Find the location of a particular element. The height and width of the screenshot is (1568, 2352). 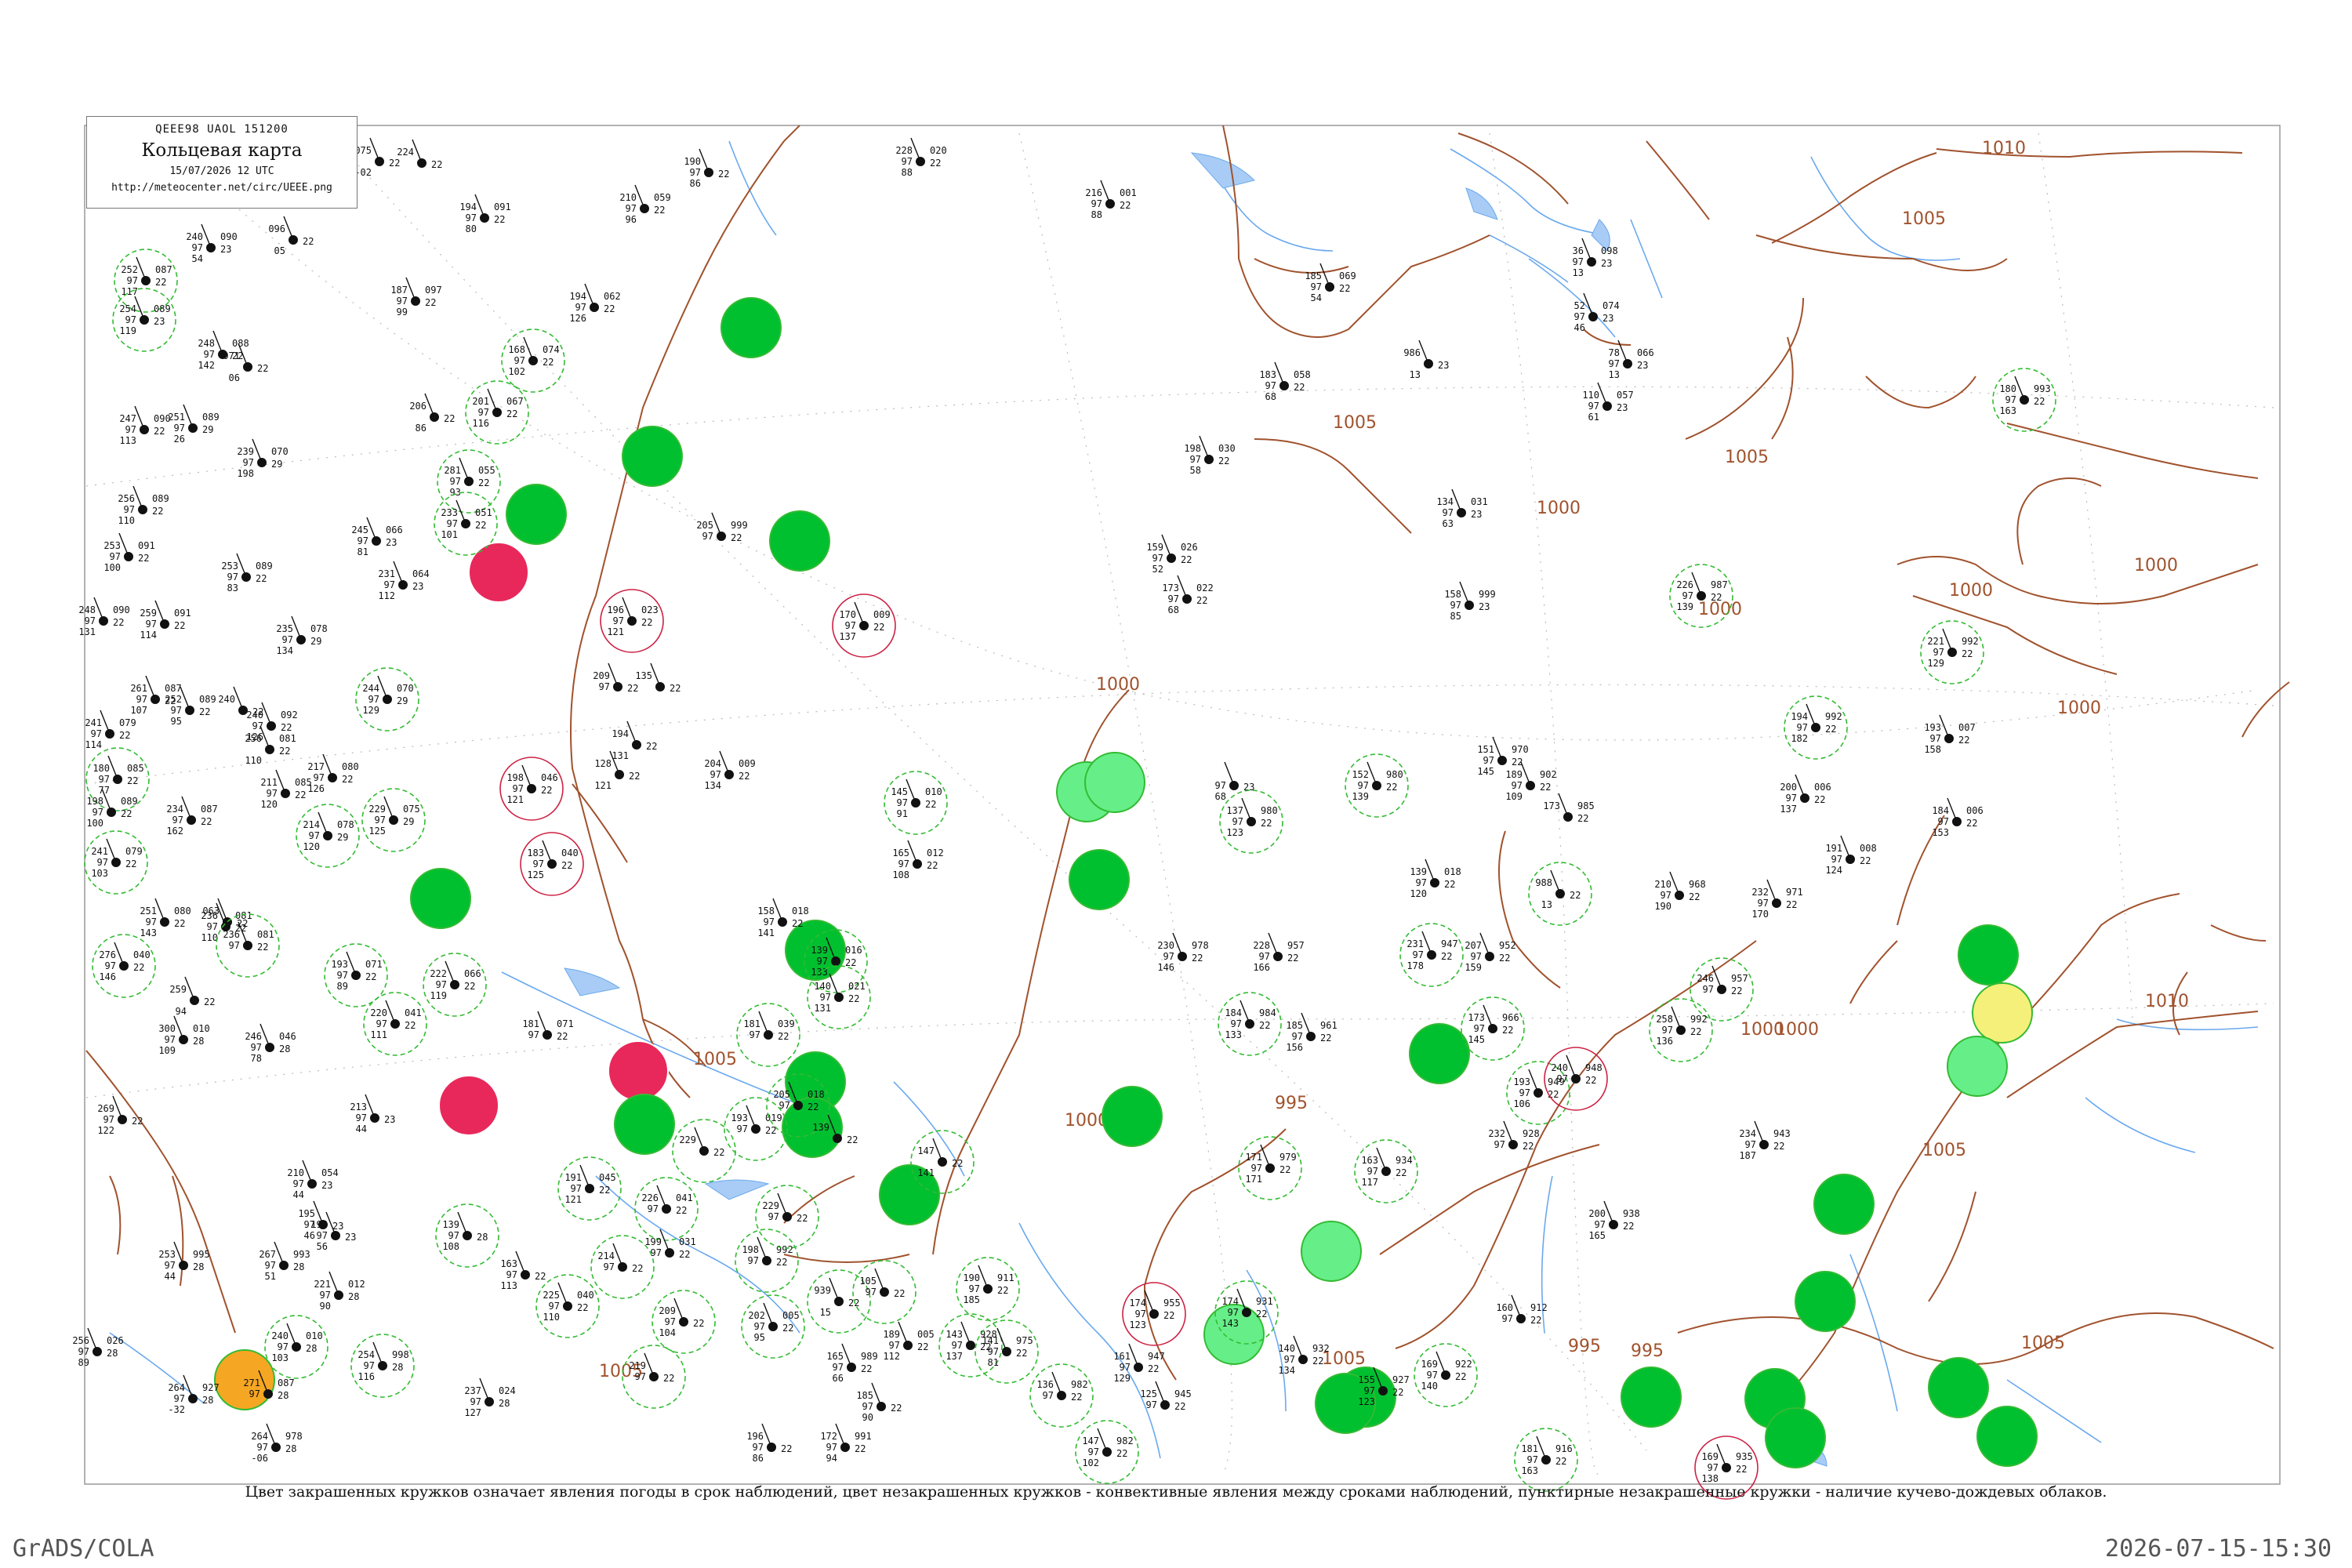

station-temperature: 198 is located at coordinates (94, 801).